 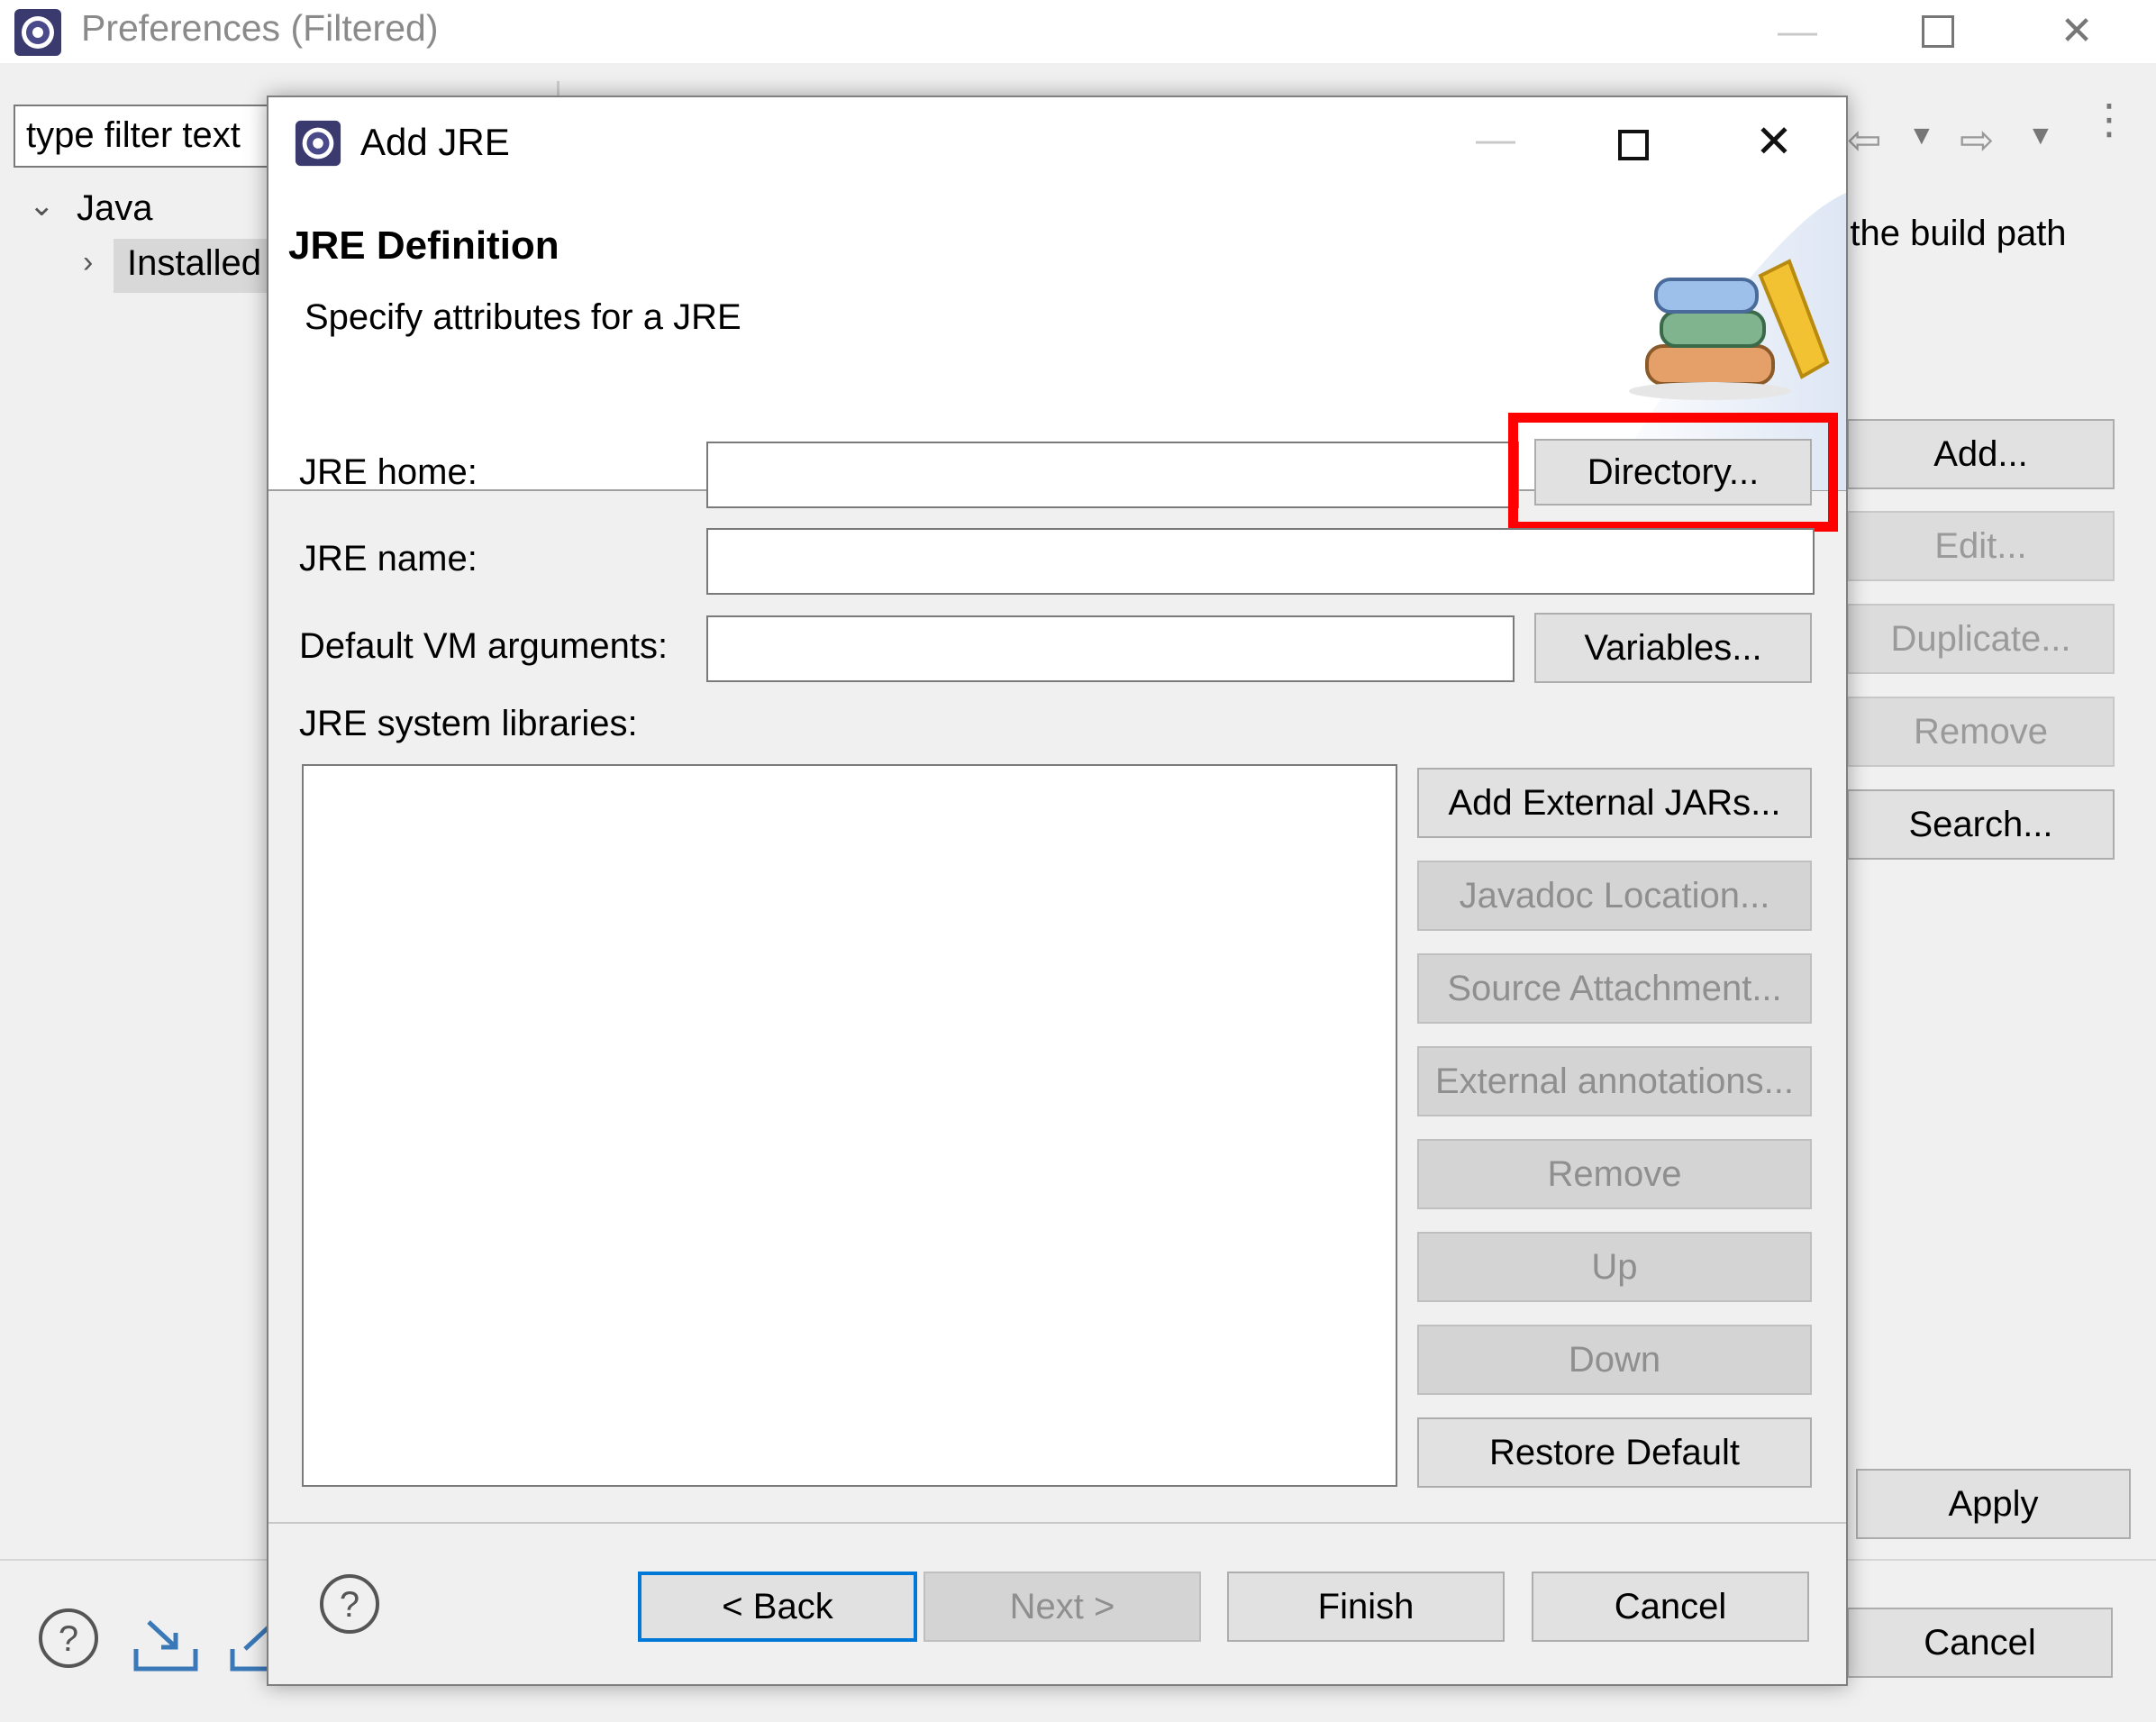 What do you see at coordinates (1260, 562) in the screenshot?
I see `jre-name-input` at bounding box center [1260, 562].